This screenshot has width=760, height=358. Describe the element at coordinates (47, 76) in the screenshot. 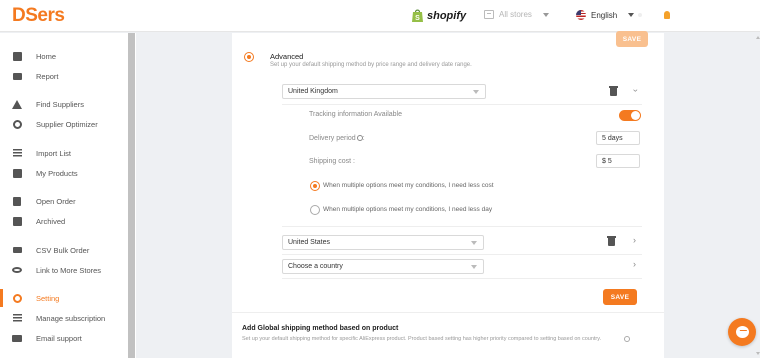

I see `sidebar-item-label: Report` at that location.